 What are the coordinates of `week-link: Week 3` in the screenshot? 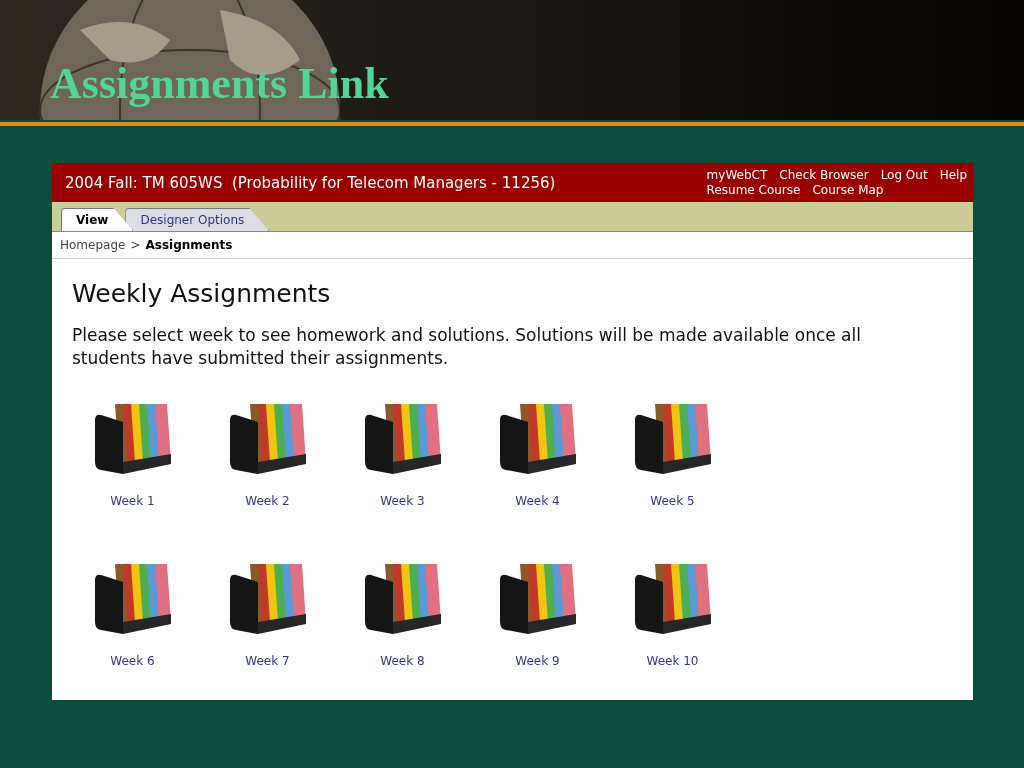 It's located at (402, 501).